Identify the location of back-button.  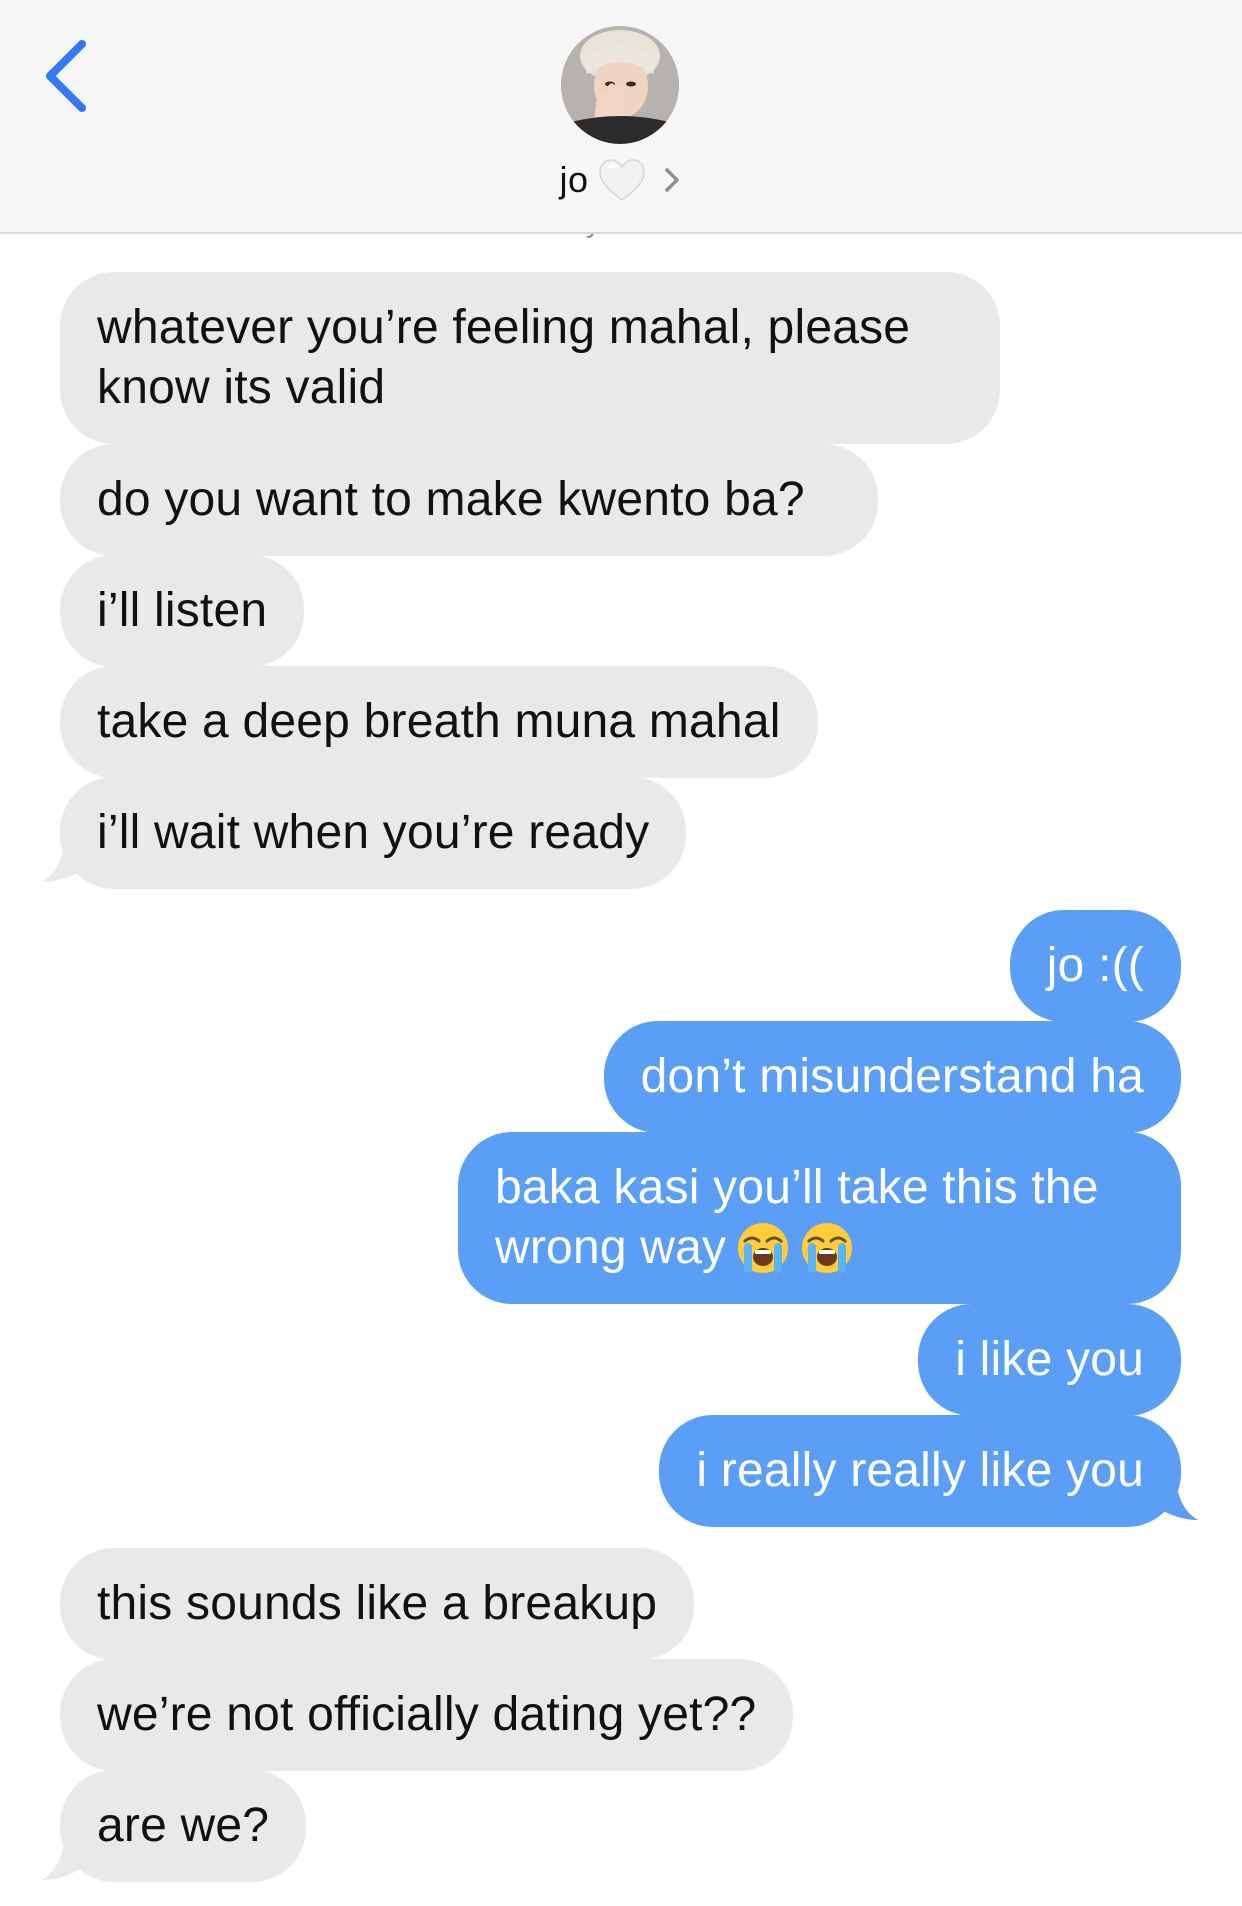
(70, 76).